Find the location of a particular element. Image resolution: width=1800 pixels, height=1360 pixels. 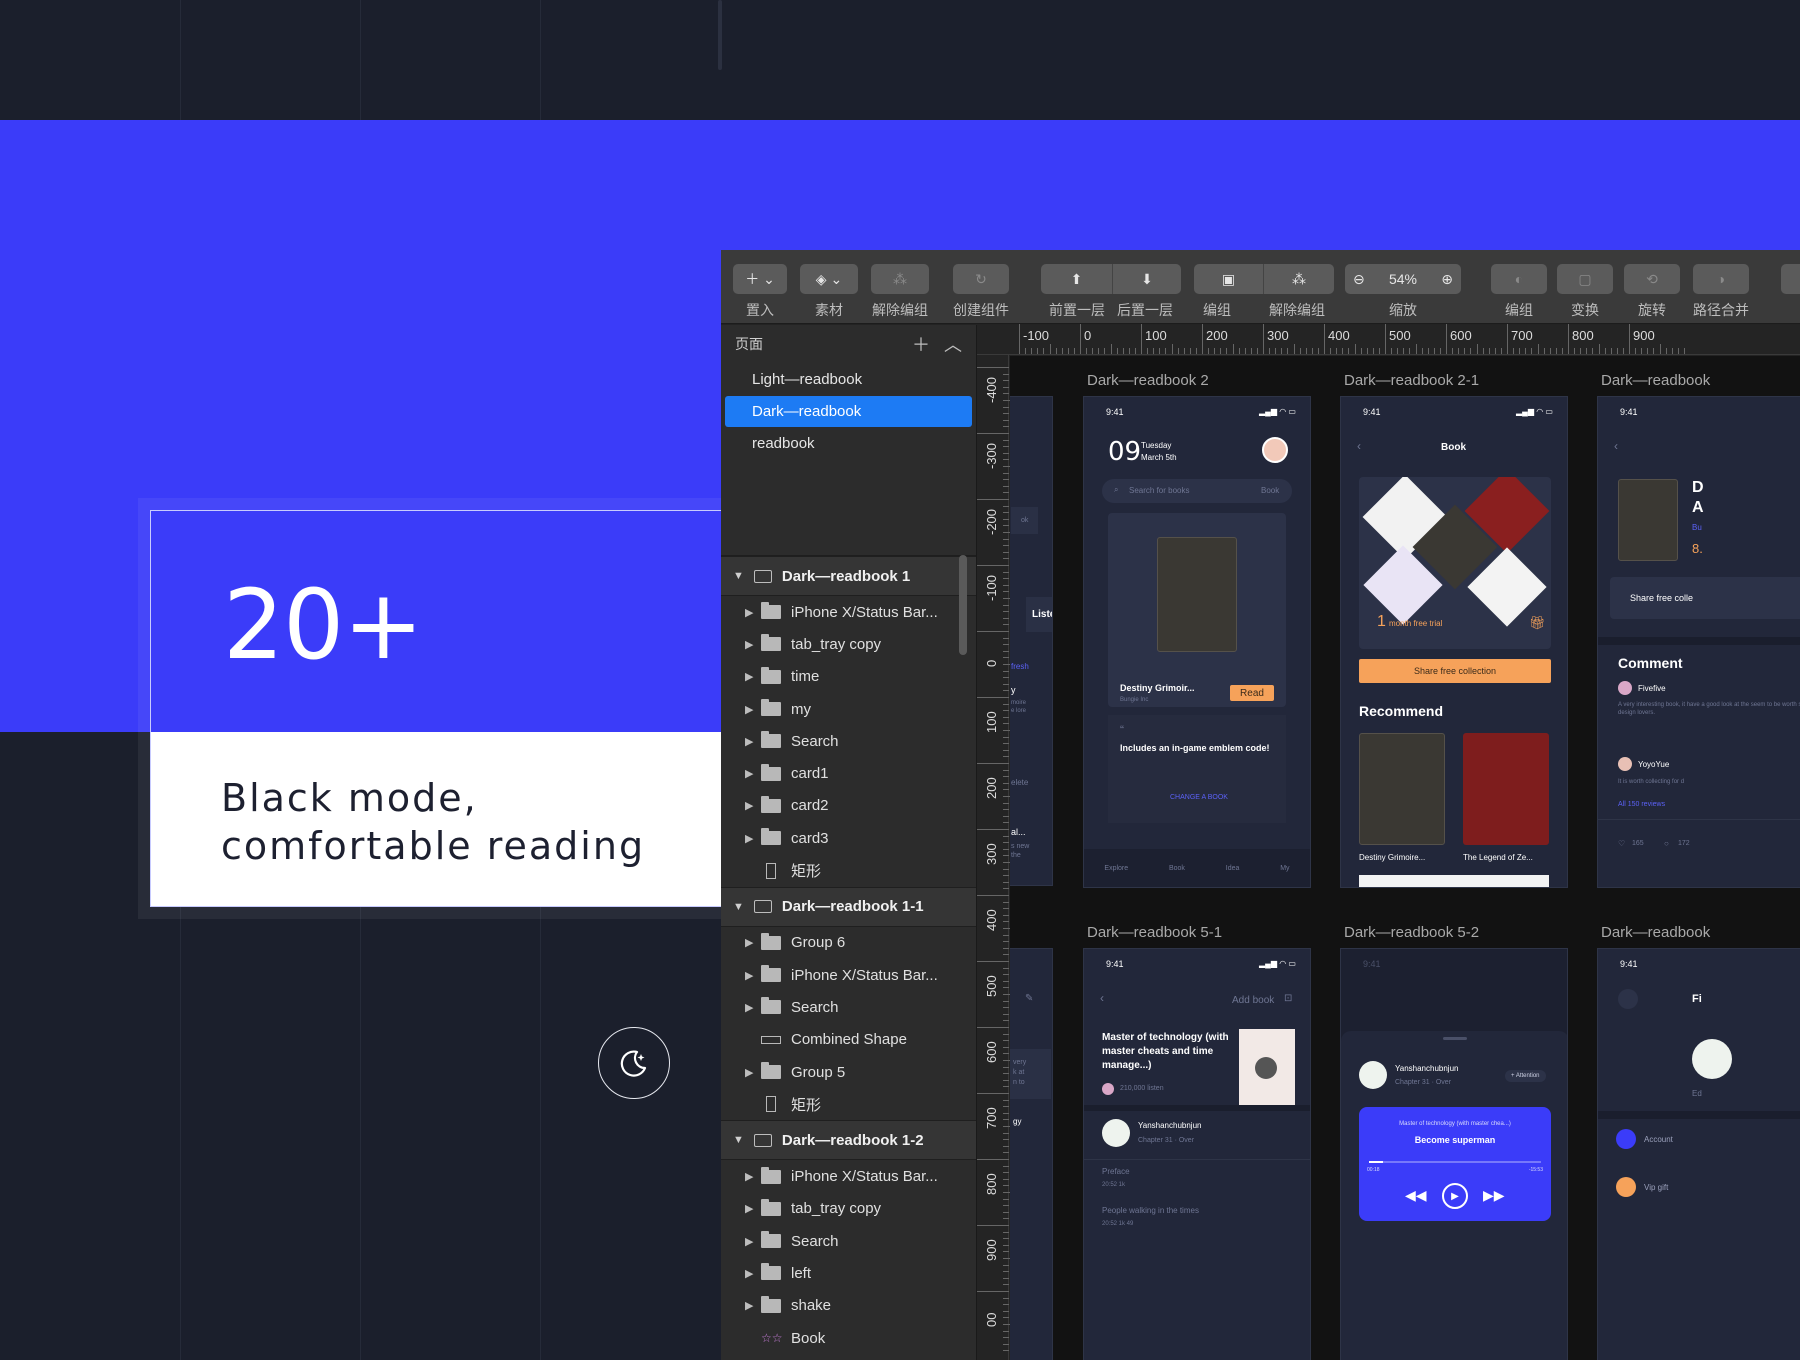

ungroup-disabled-tool: ⁂ 解除编组 is located at coordinates (900, 292).